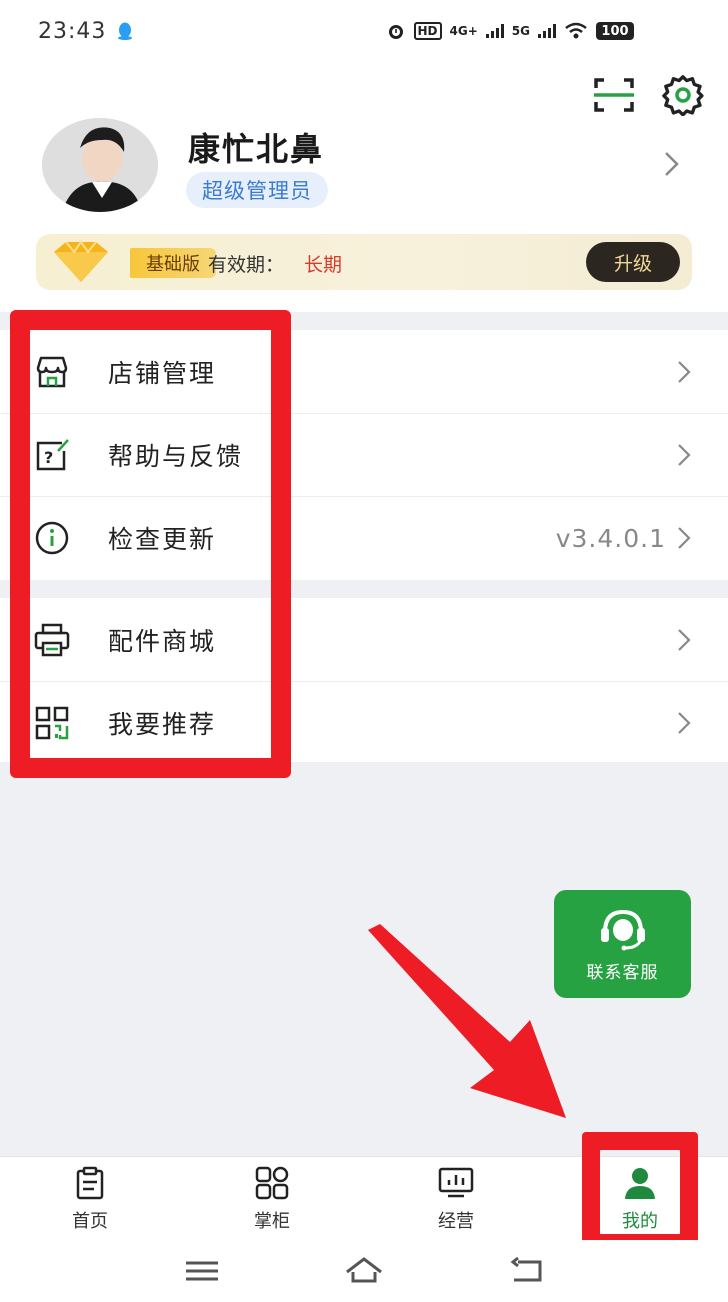 Image resolution: width=728 pixels, height=1302 pixels. I want to click on bottom-tab-bar: 首页 掌柜 经营 我的, so click(364, 1198).